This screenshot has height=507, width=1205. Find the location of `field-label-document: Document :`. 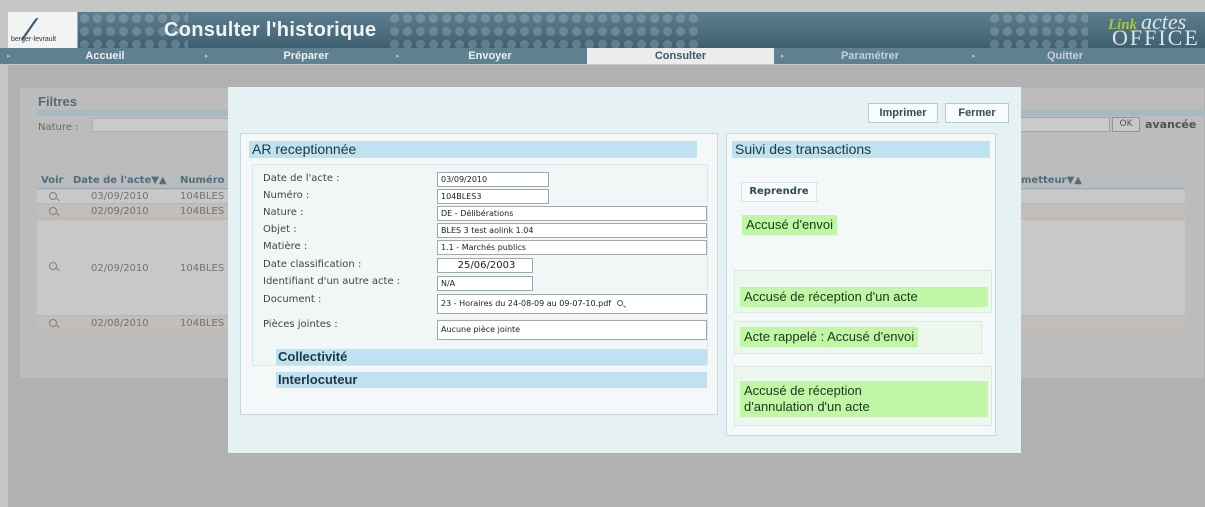

field-label-document: Document : is located at coordinates (292, 299).